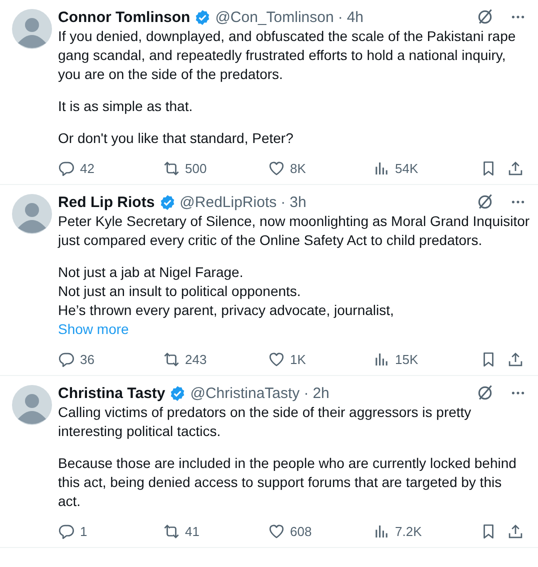 Image resolution: width=538 pixels, height=567 pixels. I want to click on author-name: Connor Tomlinson, so click(124, 17).